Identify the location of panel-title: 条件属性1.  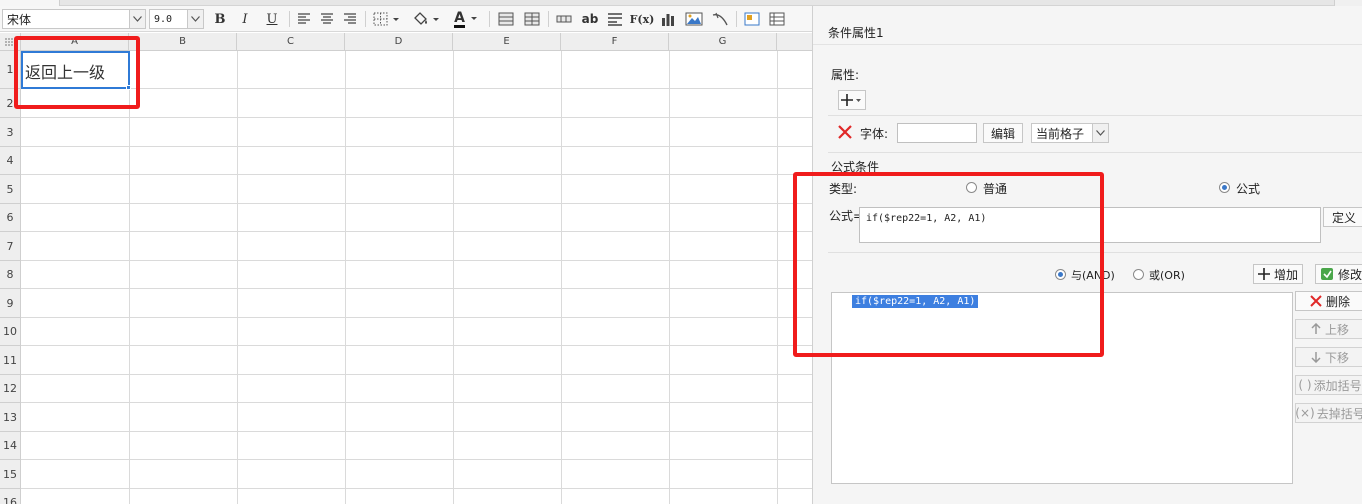
(856, 33).